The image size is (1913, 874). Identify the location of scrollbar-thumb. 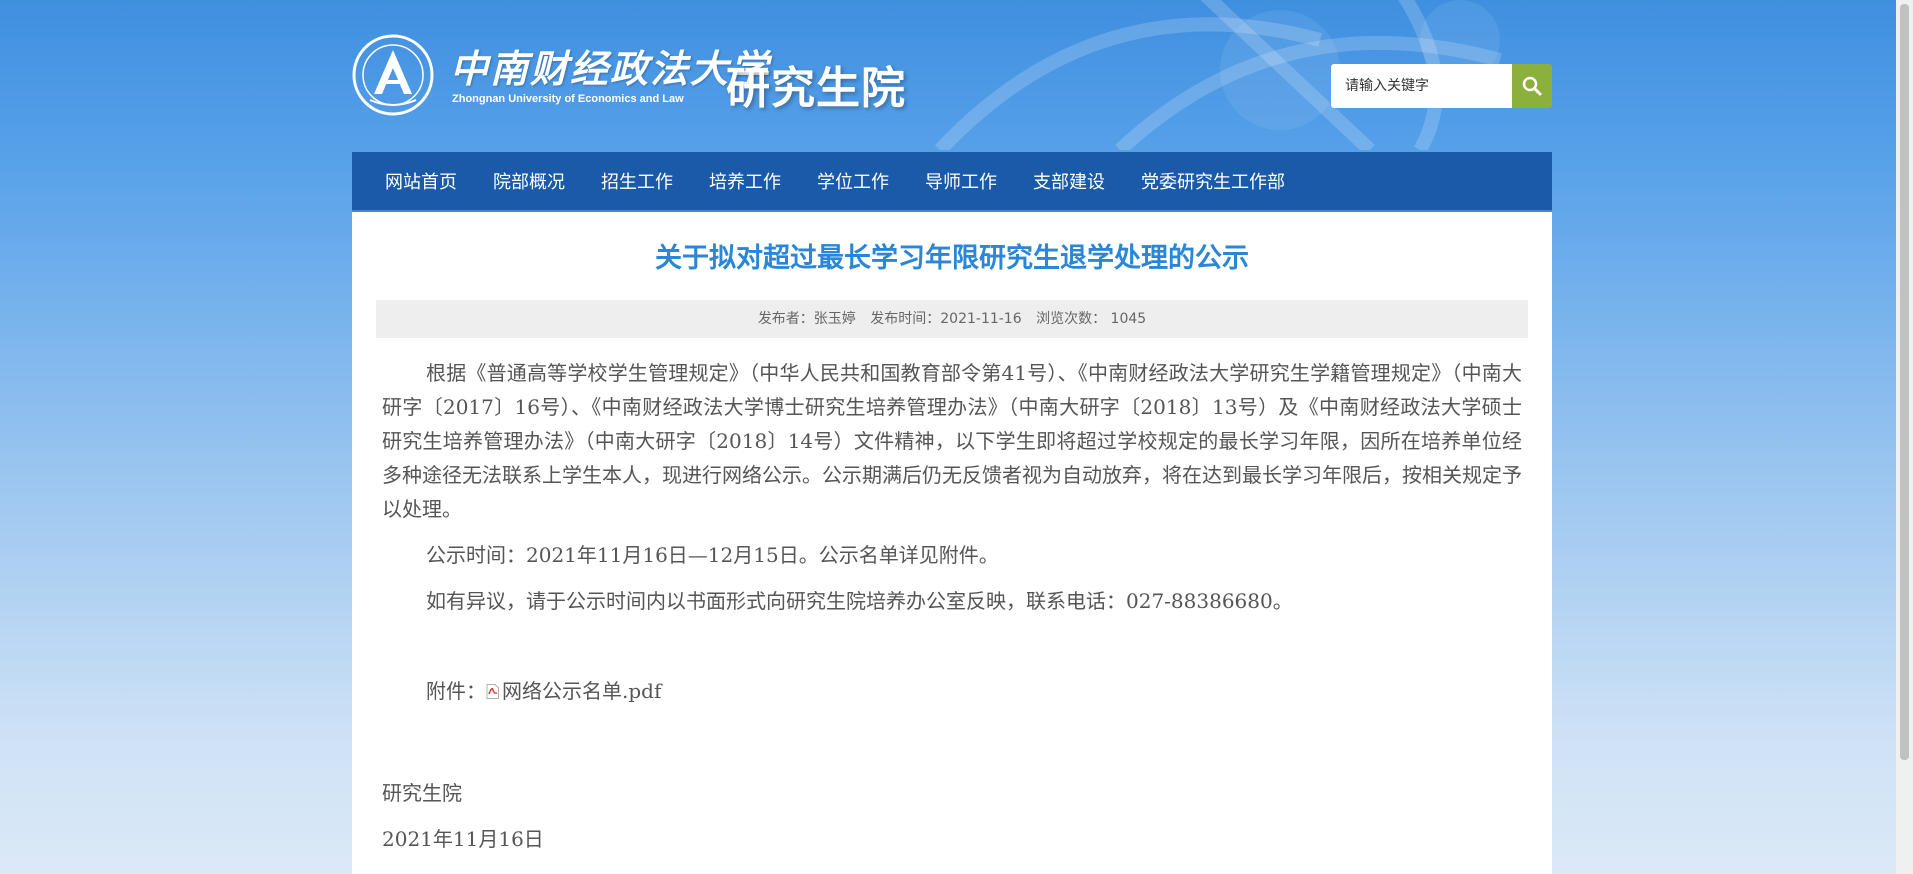
(1904, 382).